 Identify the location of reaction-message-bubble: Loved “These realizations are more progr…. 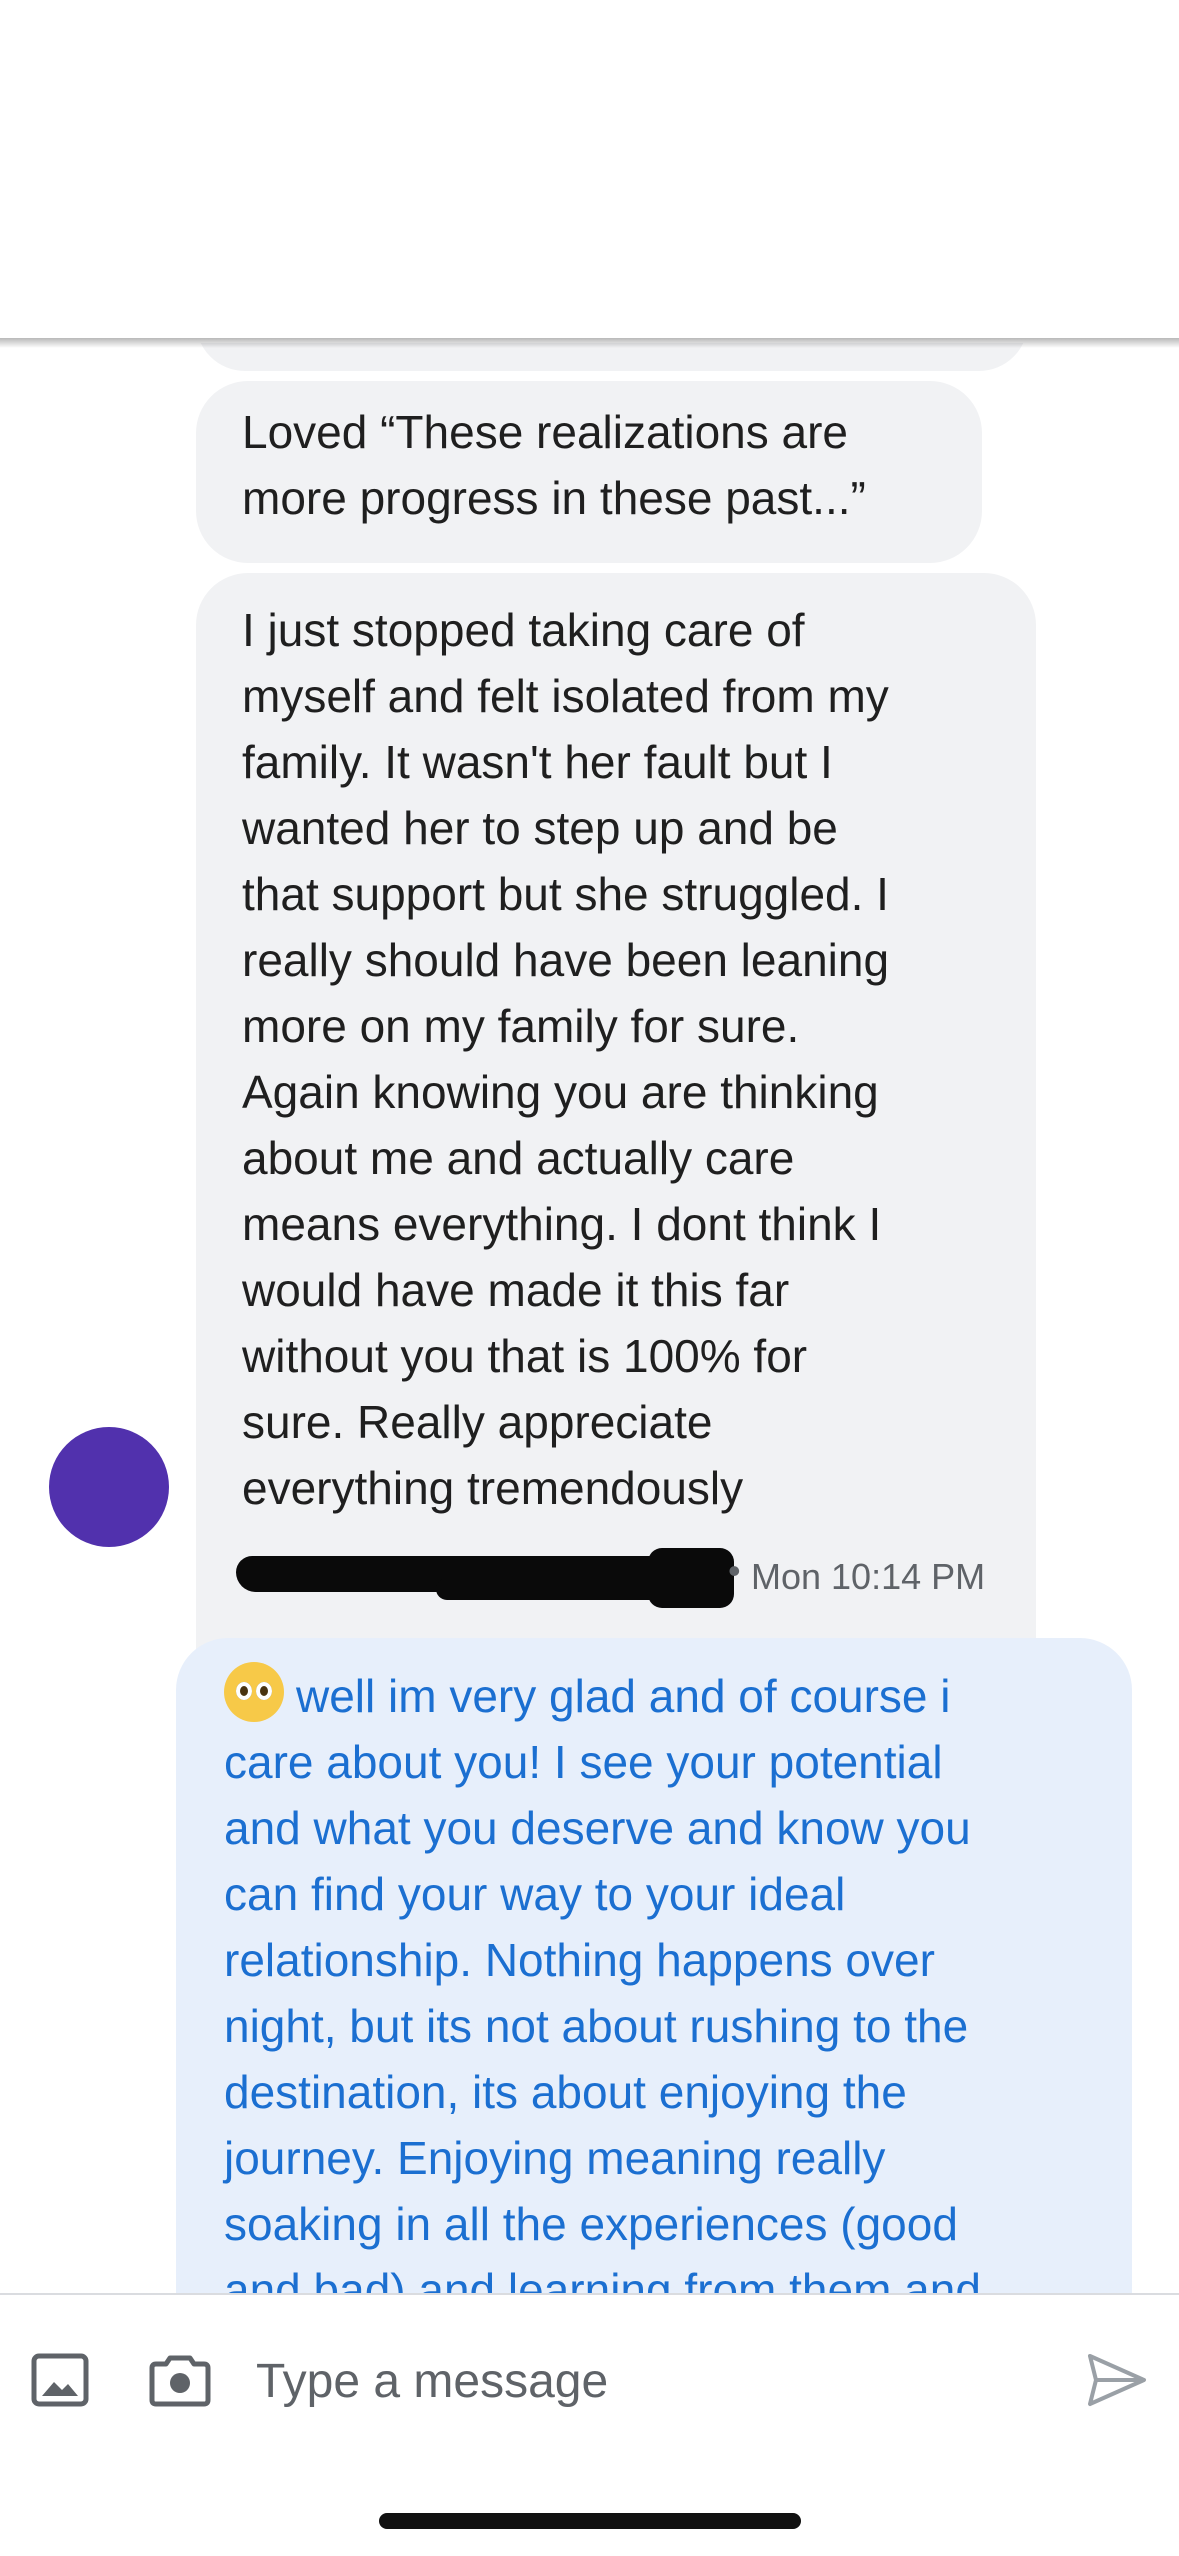
(589, 472).